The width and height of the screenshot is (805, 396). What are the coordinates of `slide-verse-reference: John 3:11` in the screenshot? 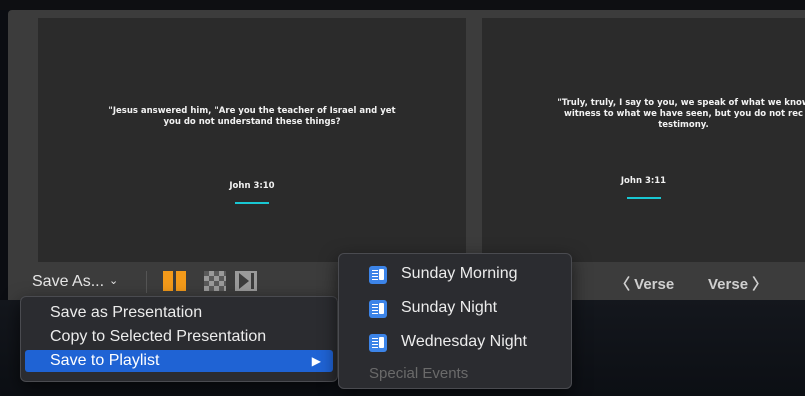 It's located at (643, 181).